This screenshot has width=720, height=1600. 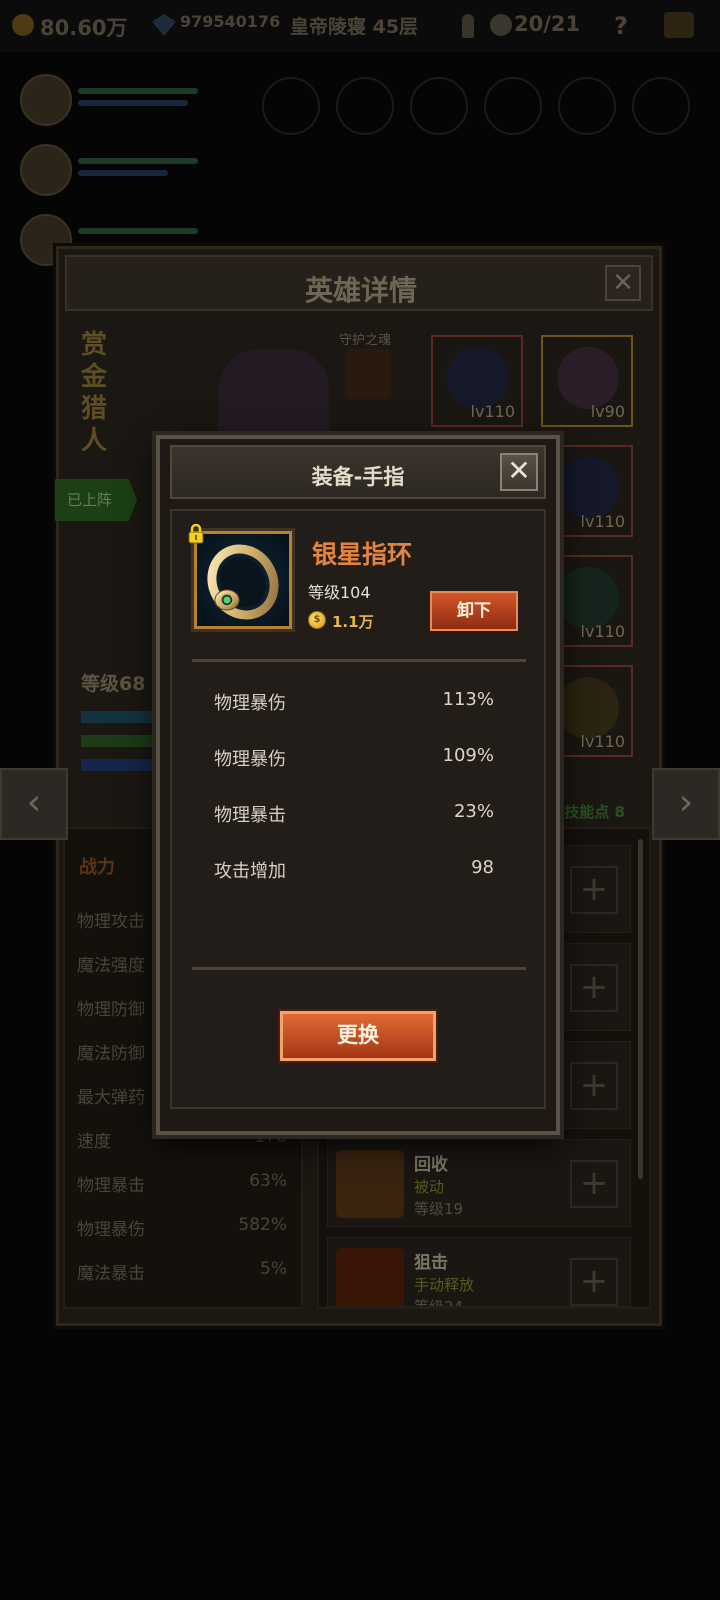 I want to click on attribute-value: 23%, so click(x=473, y=811).